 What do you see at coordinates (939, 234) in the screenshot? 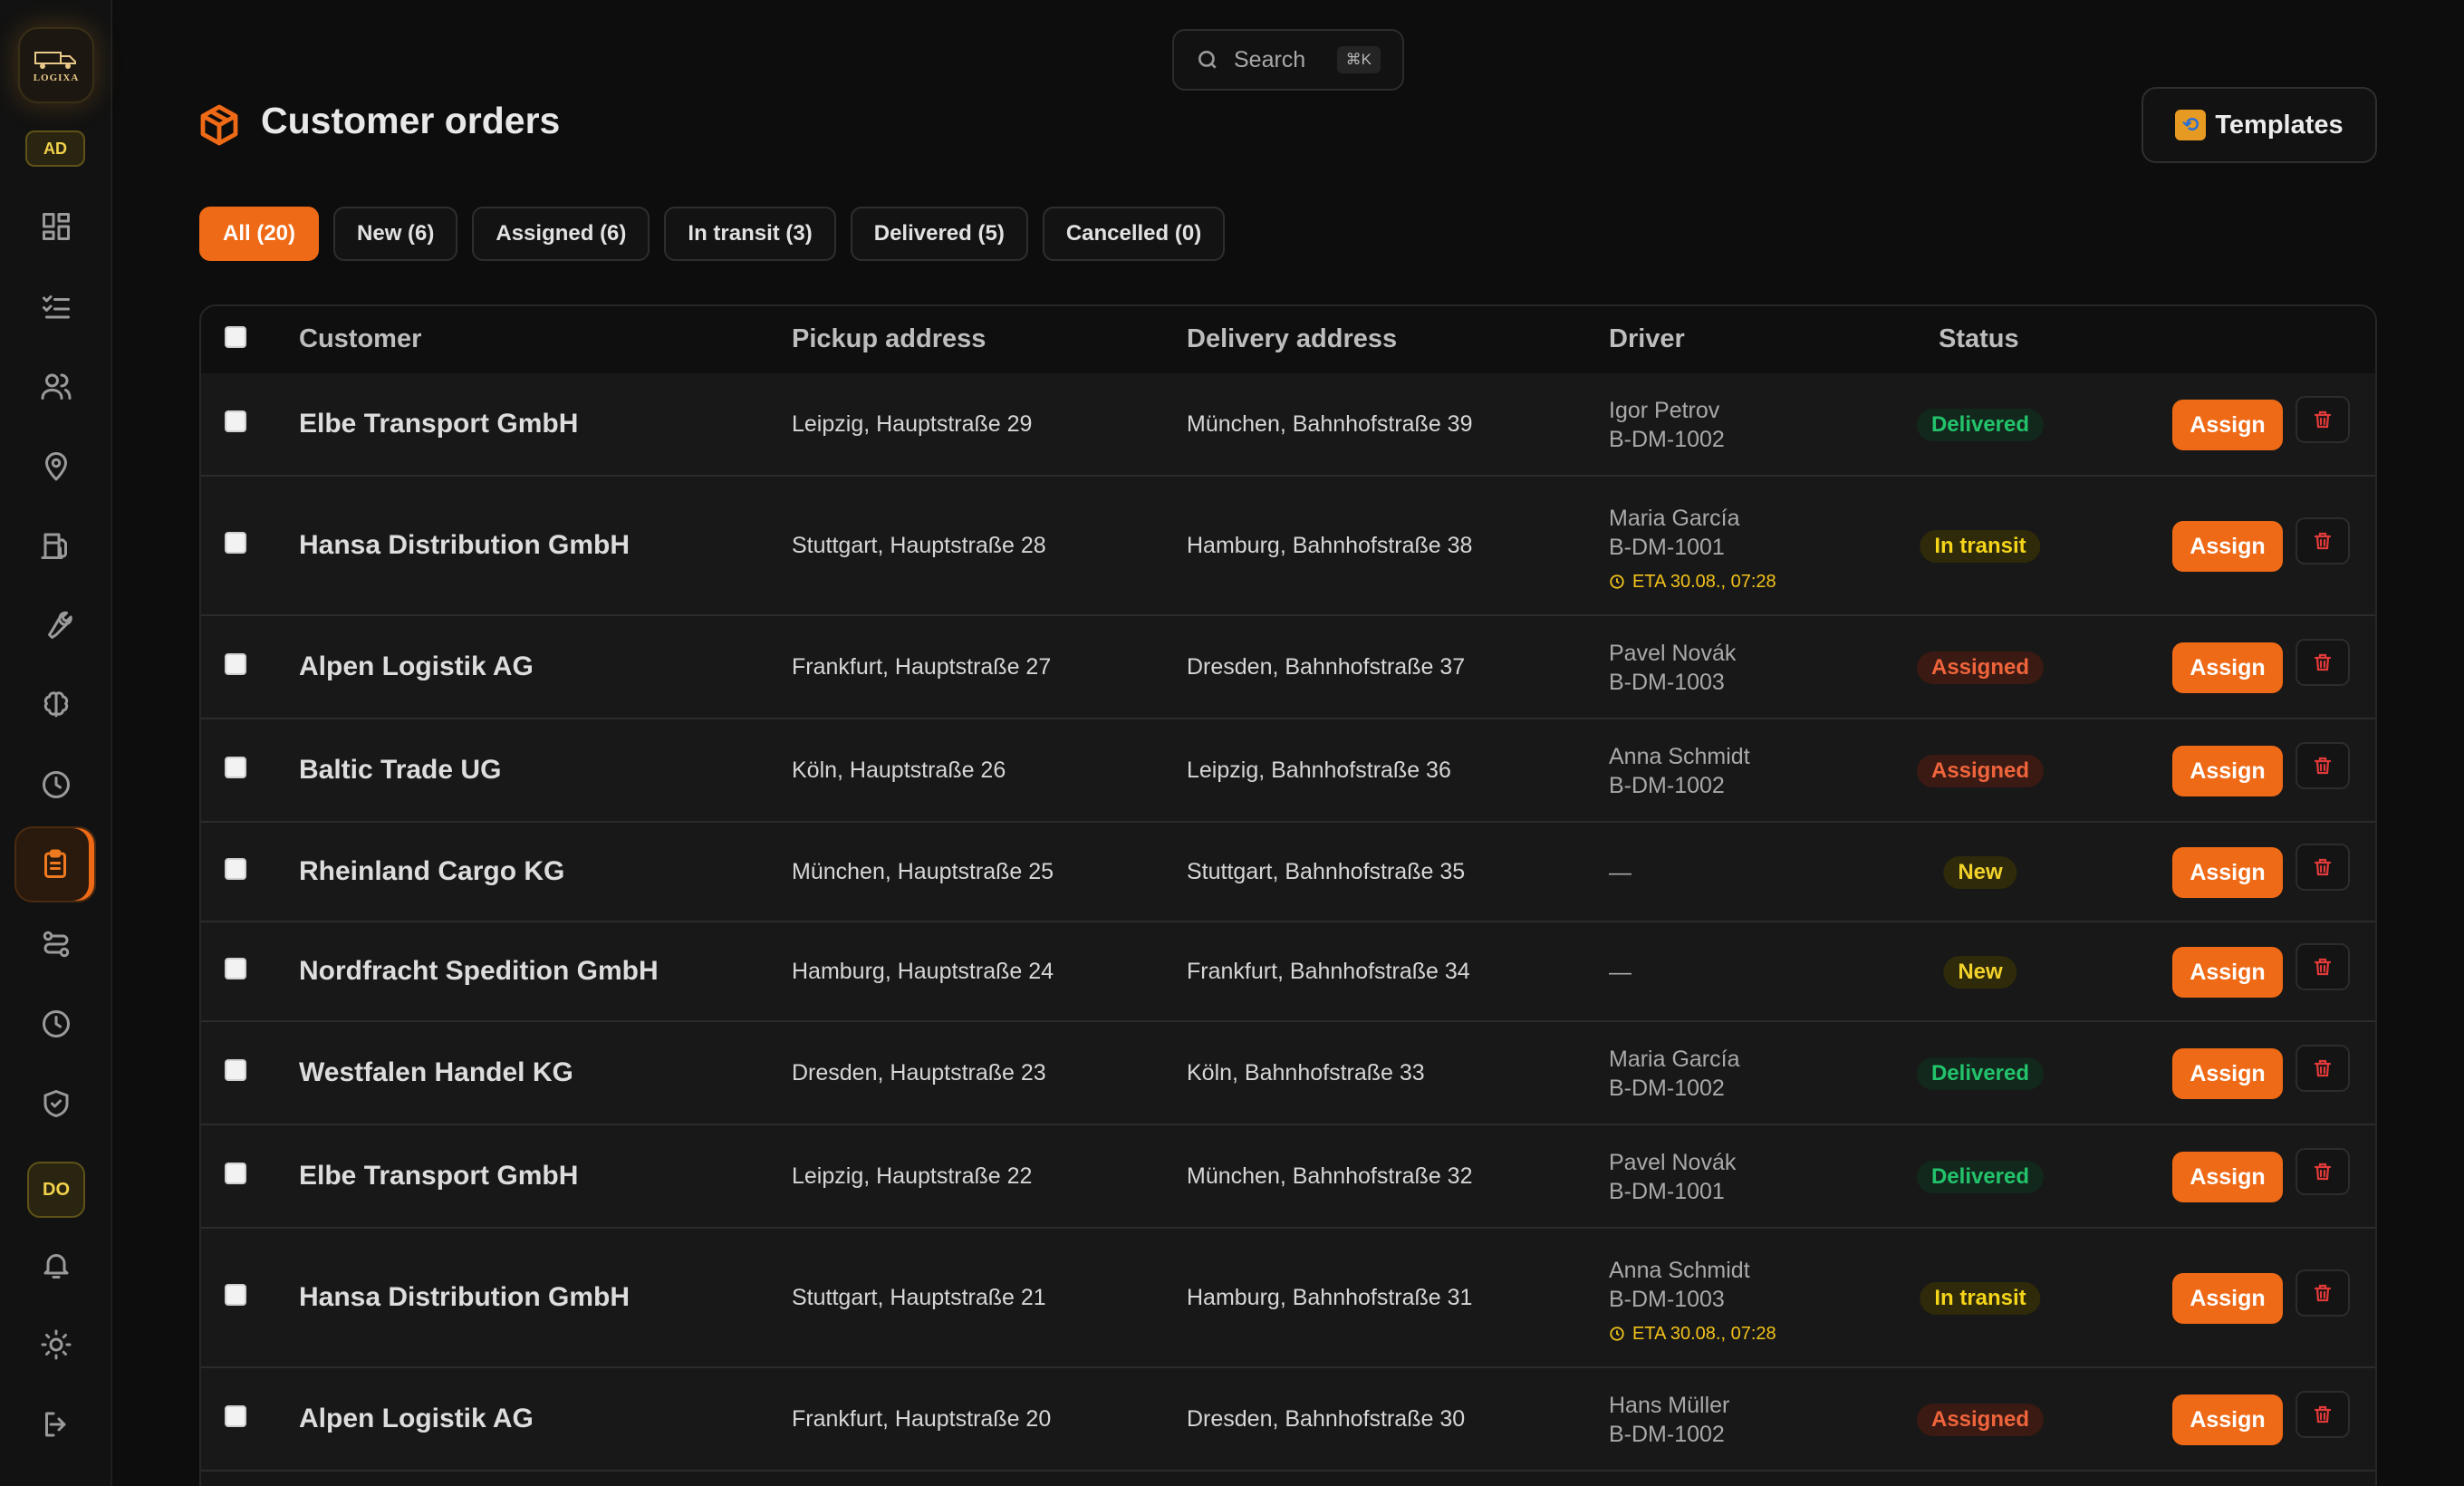
I see `tab-delivered: Delivered (5)` at bounding box center [939, 234].